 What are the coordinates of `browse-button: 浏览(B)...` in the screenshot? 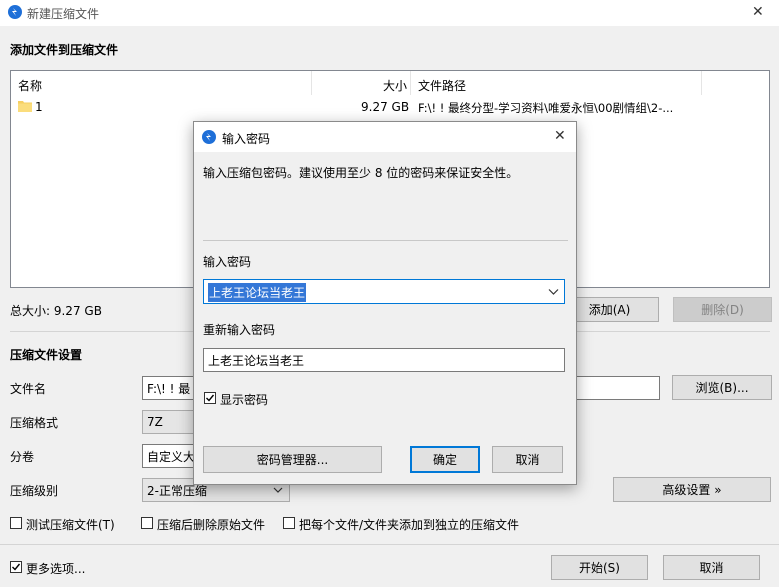 It's located at (722, 387).